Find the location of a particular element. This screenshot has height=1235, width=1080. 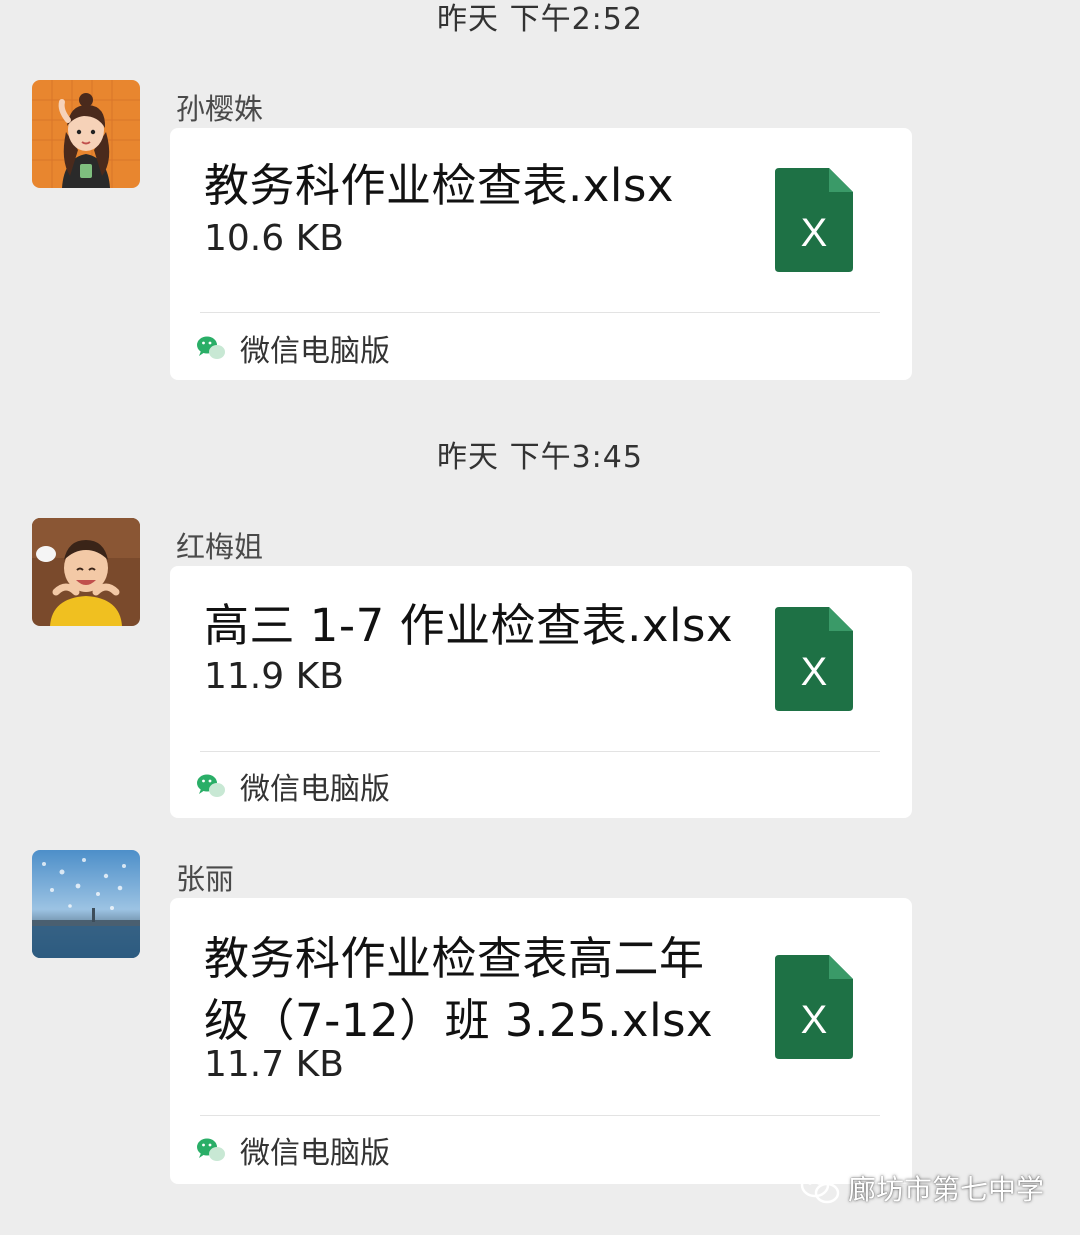

avatar-cartoon-girl-image is located at coordinates (86, 134).